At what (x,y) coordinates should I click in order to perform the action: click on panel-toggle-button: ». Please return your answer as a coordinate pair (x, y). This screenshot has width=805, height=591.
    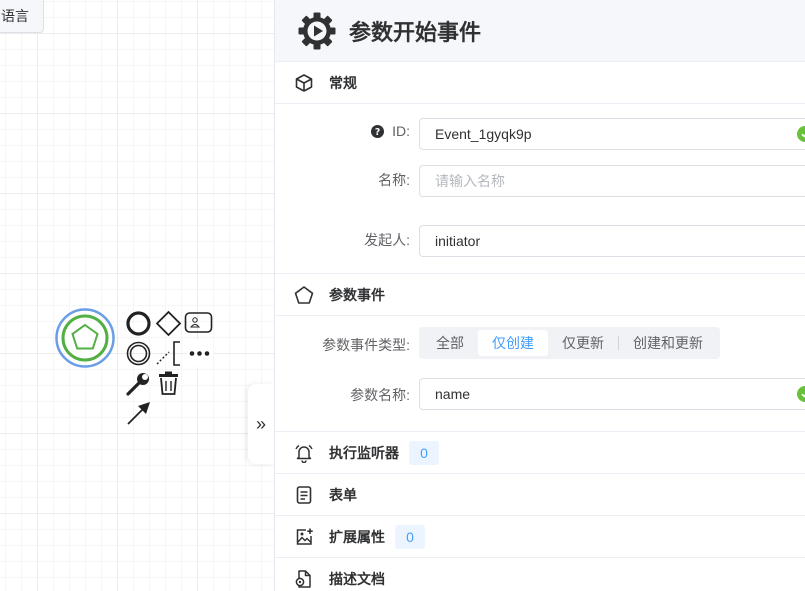
    Looking at the image, I should click on (261, 424).